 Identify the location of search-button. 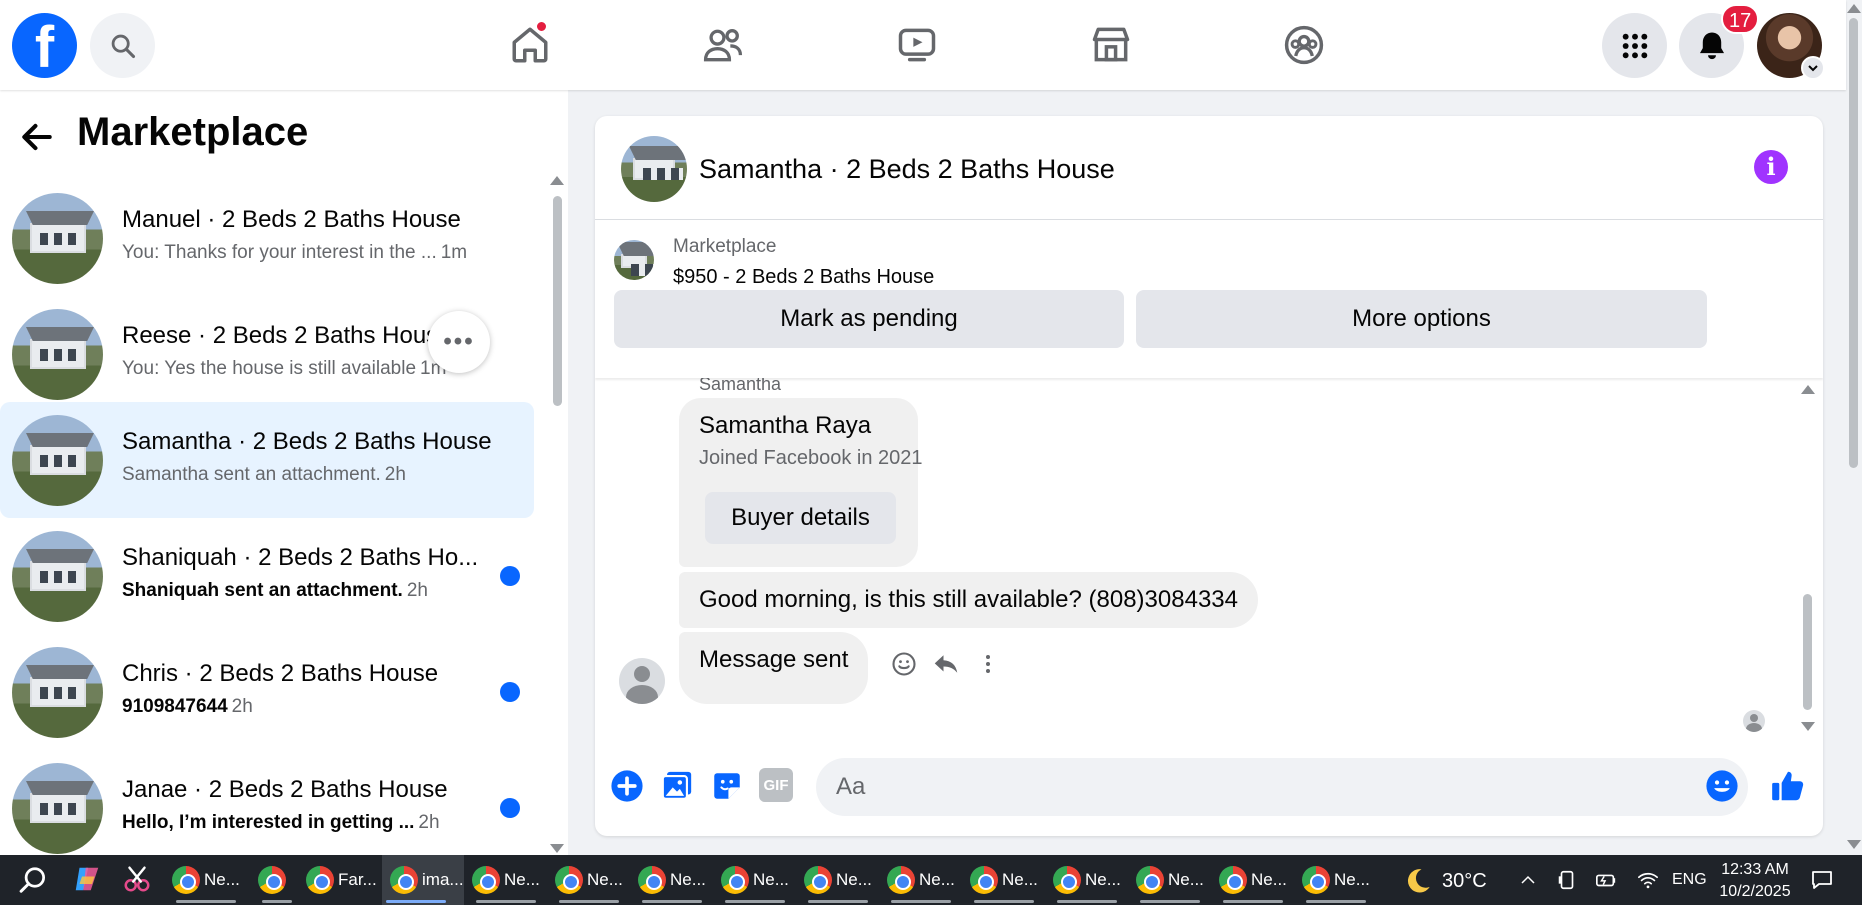
(122, 45).